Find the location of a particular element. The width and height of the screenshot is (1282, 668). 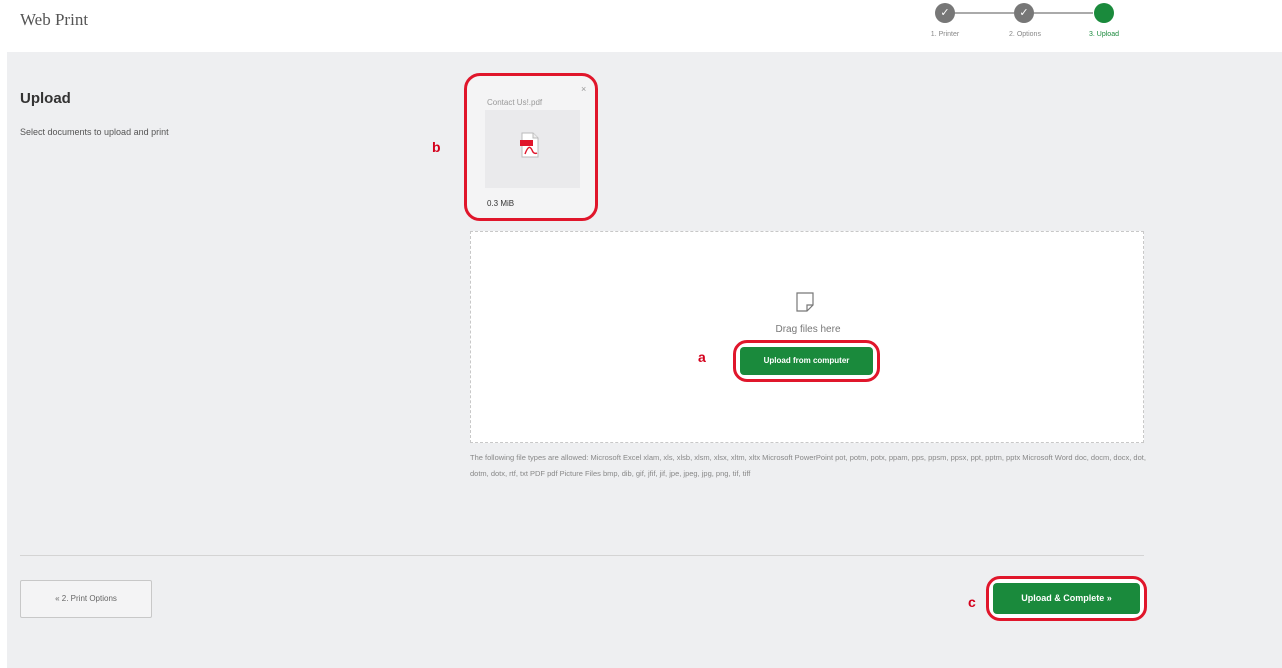

step-label-options: 2. Options is located at coordinates (1025, 34).